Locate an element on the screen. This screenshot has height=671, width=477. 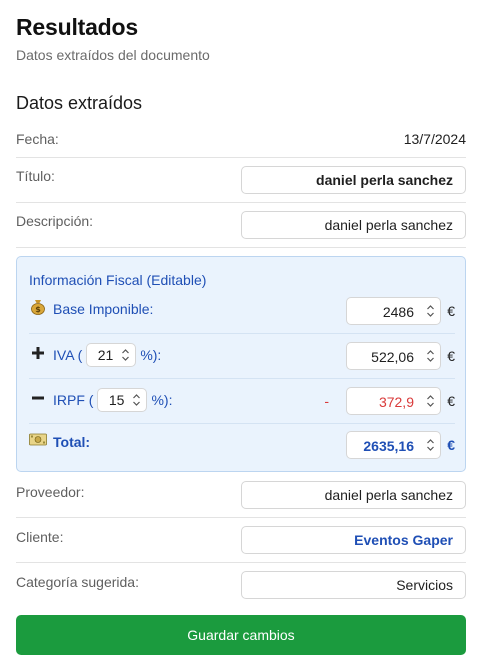
categoria-field: Servicios is located at coordinates (353, 585).